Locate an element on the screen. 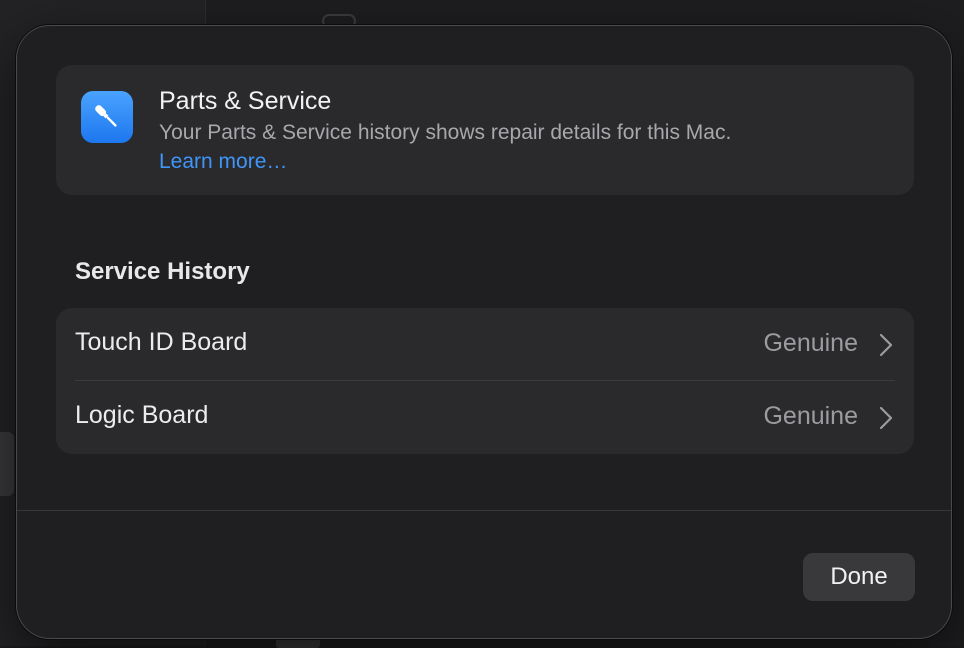  section-title: Service History is located at coordinates (162, 272).